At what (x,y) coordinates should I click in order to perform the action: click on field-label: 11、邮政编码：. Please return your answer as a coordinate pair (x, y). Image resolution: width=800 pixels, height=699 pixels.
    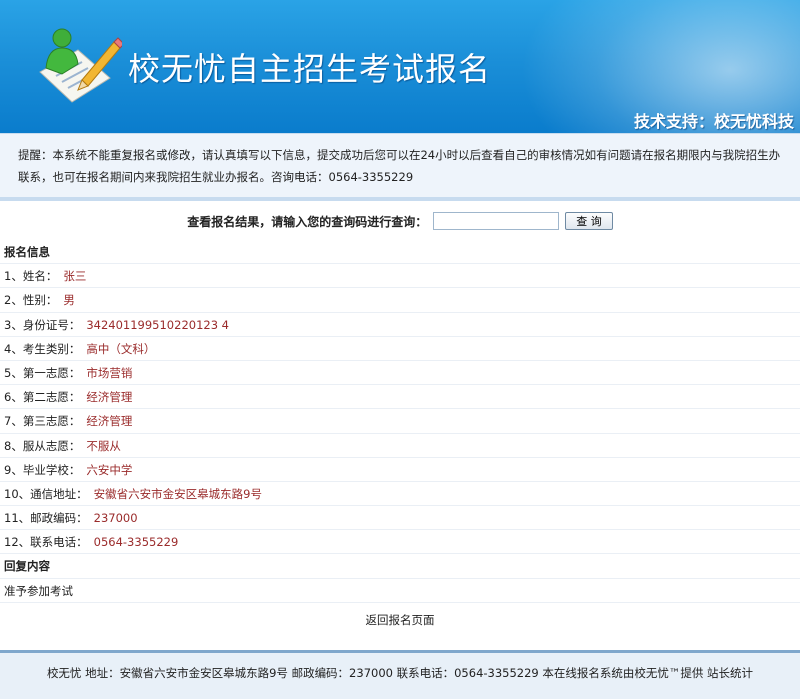
    Looking at the image, I should click on (46, 518).